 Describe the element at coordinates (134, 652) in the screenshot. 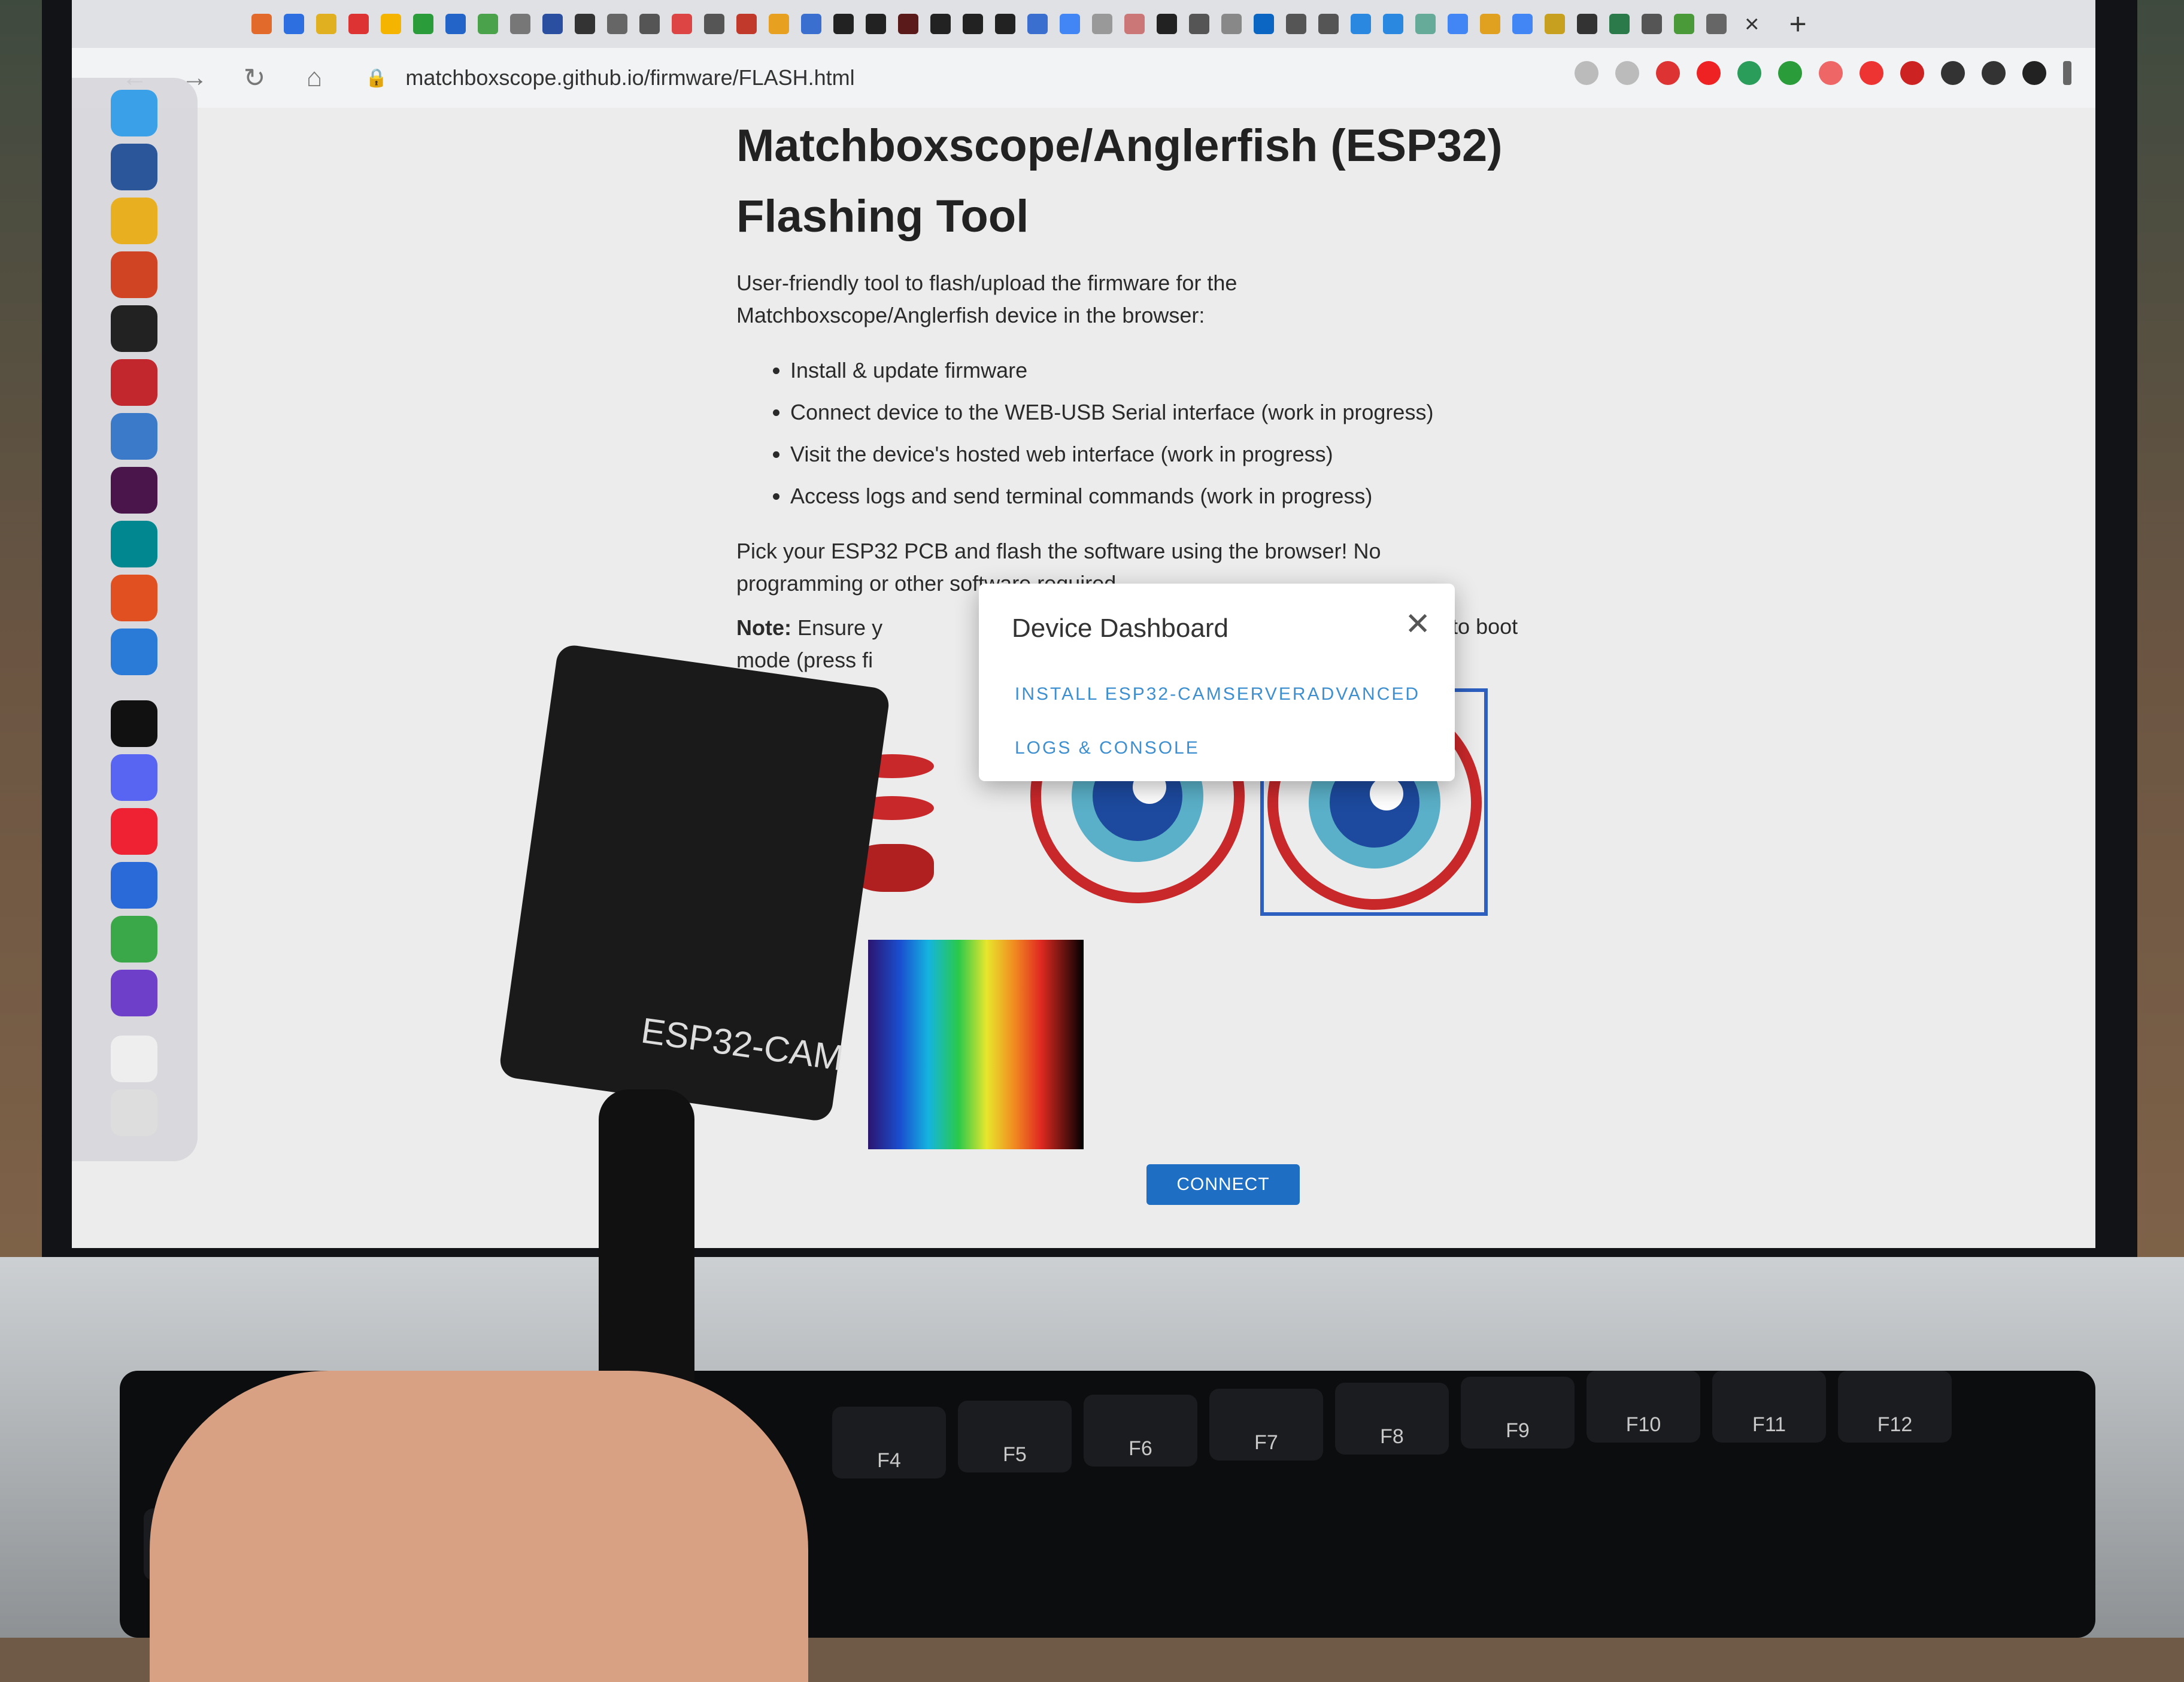

I see `vscode-icon` at that location.